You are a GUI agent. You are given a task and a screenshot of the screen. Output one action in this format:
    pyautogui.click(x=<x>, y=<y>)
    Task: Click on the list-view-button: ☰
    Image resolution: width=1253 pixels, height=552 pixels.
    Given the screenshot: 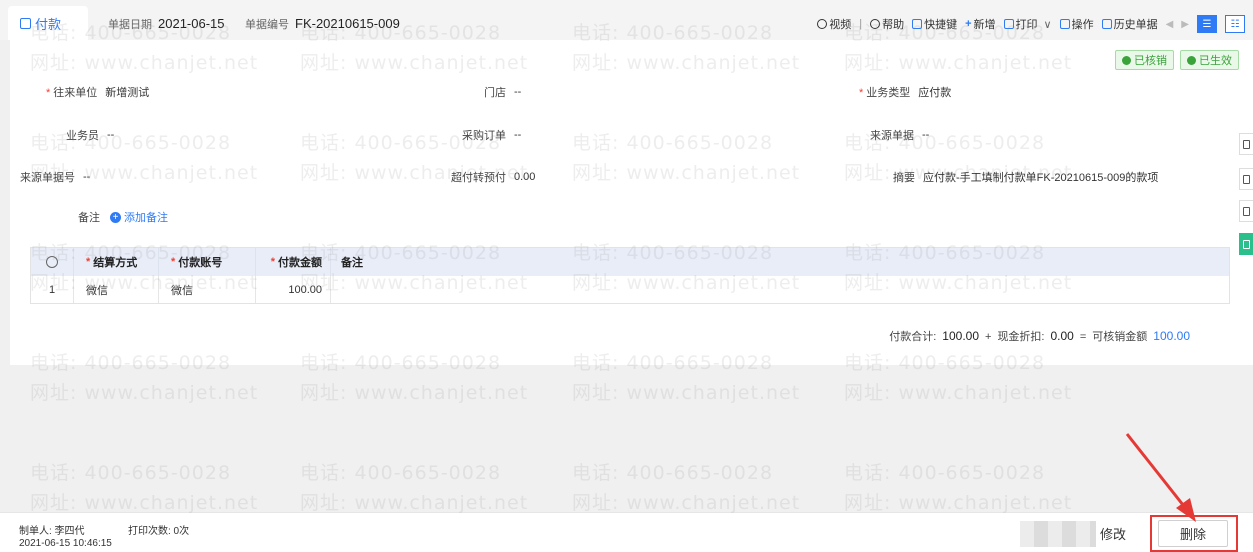 What is the action you would take?
    pyautogui.click(x=1207, y=24)
    